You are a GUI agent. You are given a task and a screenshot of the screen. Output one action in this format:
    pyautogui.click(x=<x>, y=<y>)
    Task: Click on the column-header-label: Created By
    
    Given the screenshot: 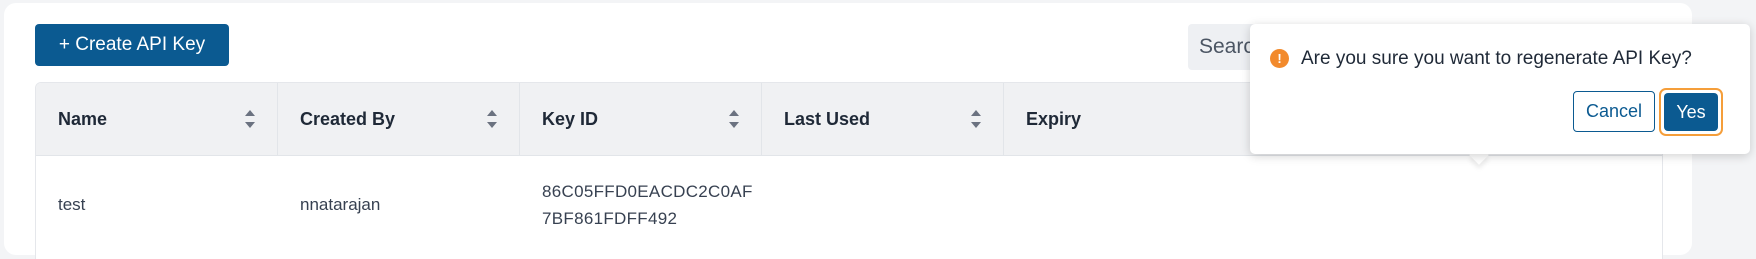 What is the action you would take?
    pyautogui.click(x=348, y=118)
    